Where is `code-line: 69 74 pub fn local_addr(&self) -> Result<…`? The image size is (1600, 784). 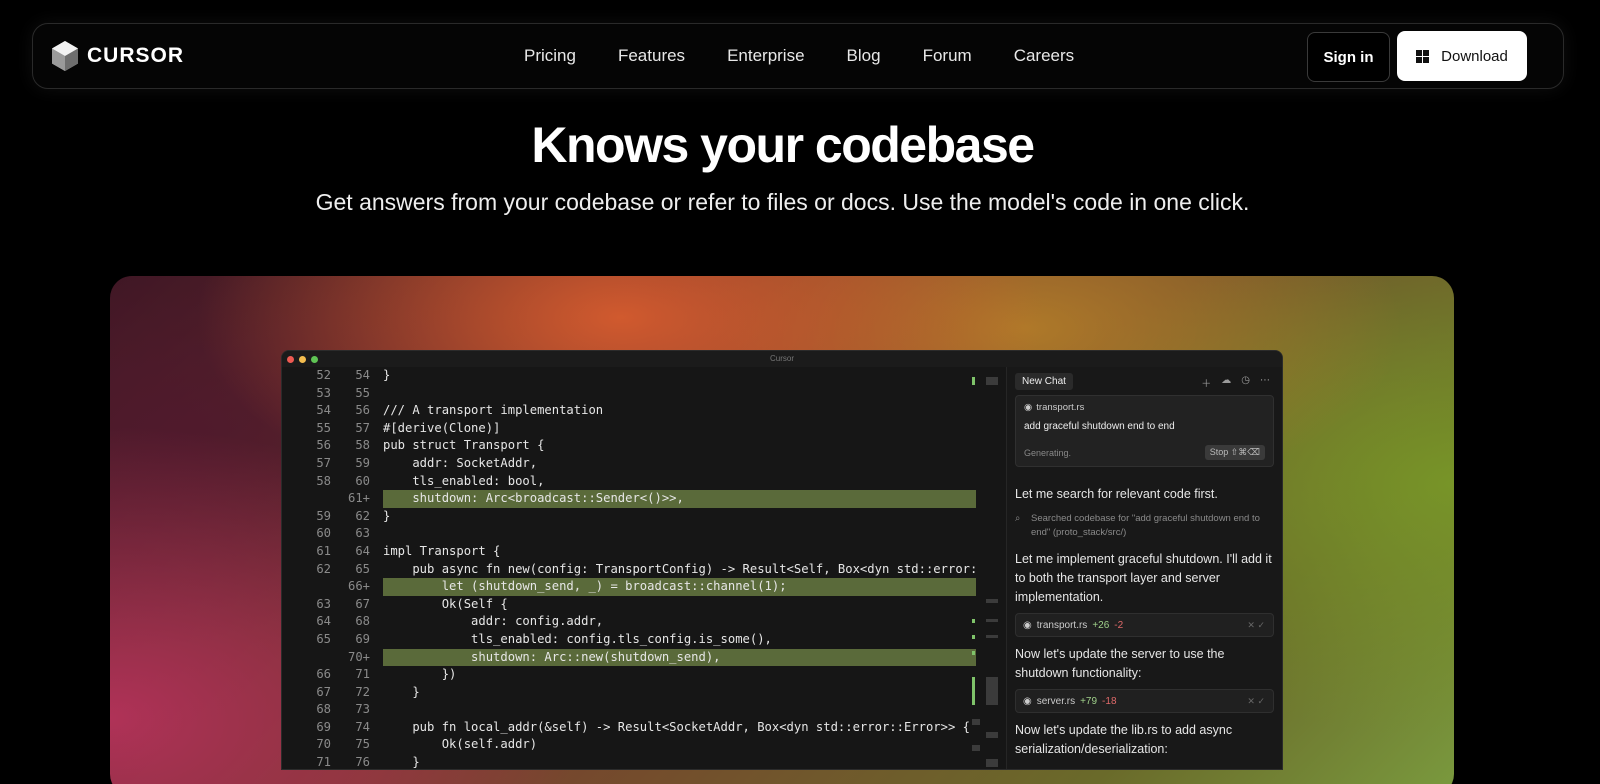 code-line: 69 74 pub fn local_addr(&self) -> Result<… is located at coordinates (629, 728).